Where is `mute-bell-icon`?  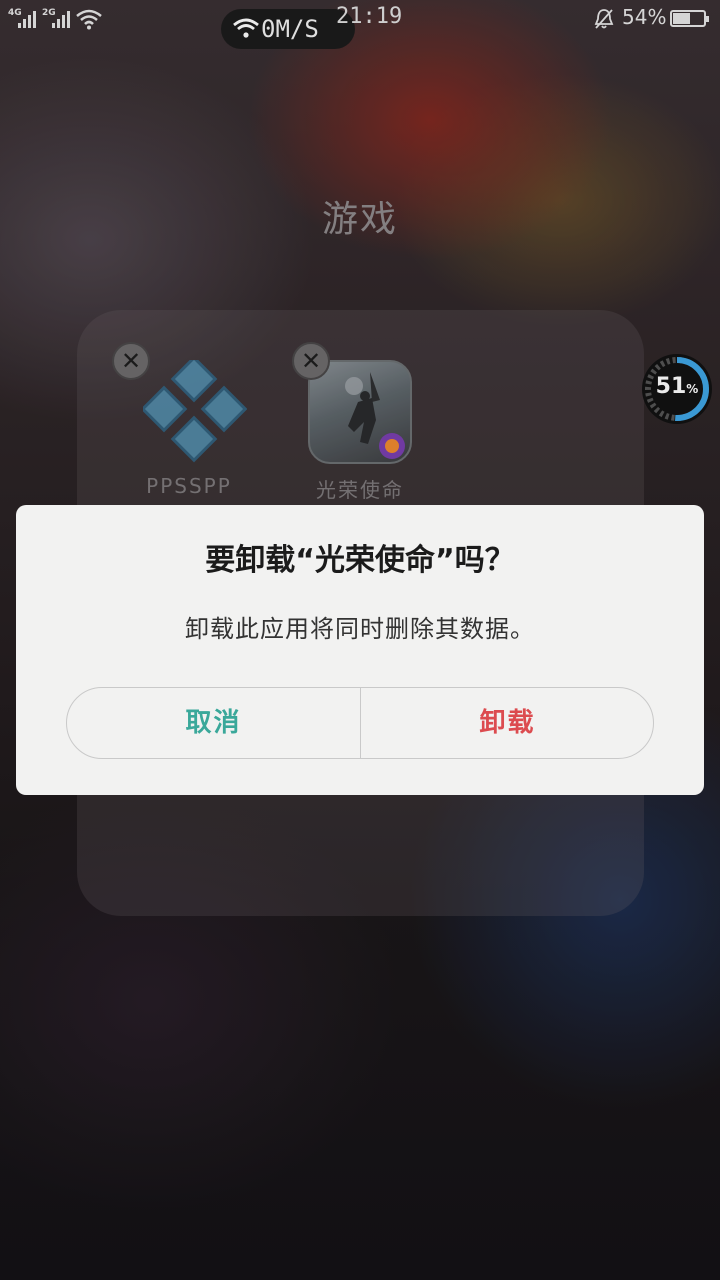 mute-bell-icon is located at coordinates (604, 19).